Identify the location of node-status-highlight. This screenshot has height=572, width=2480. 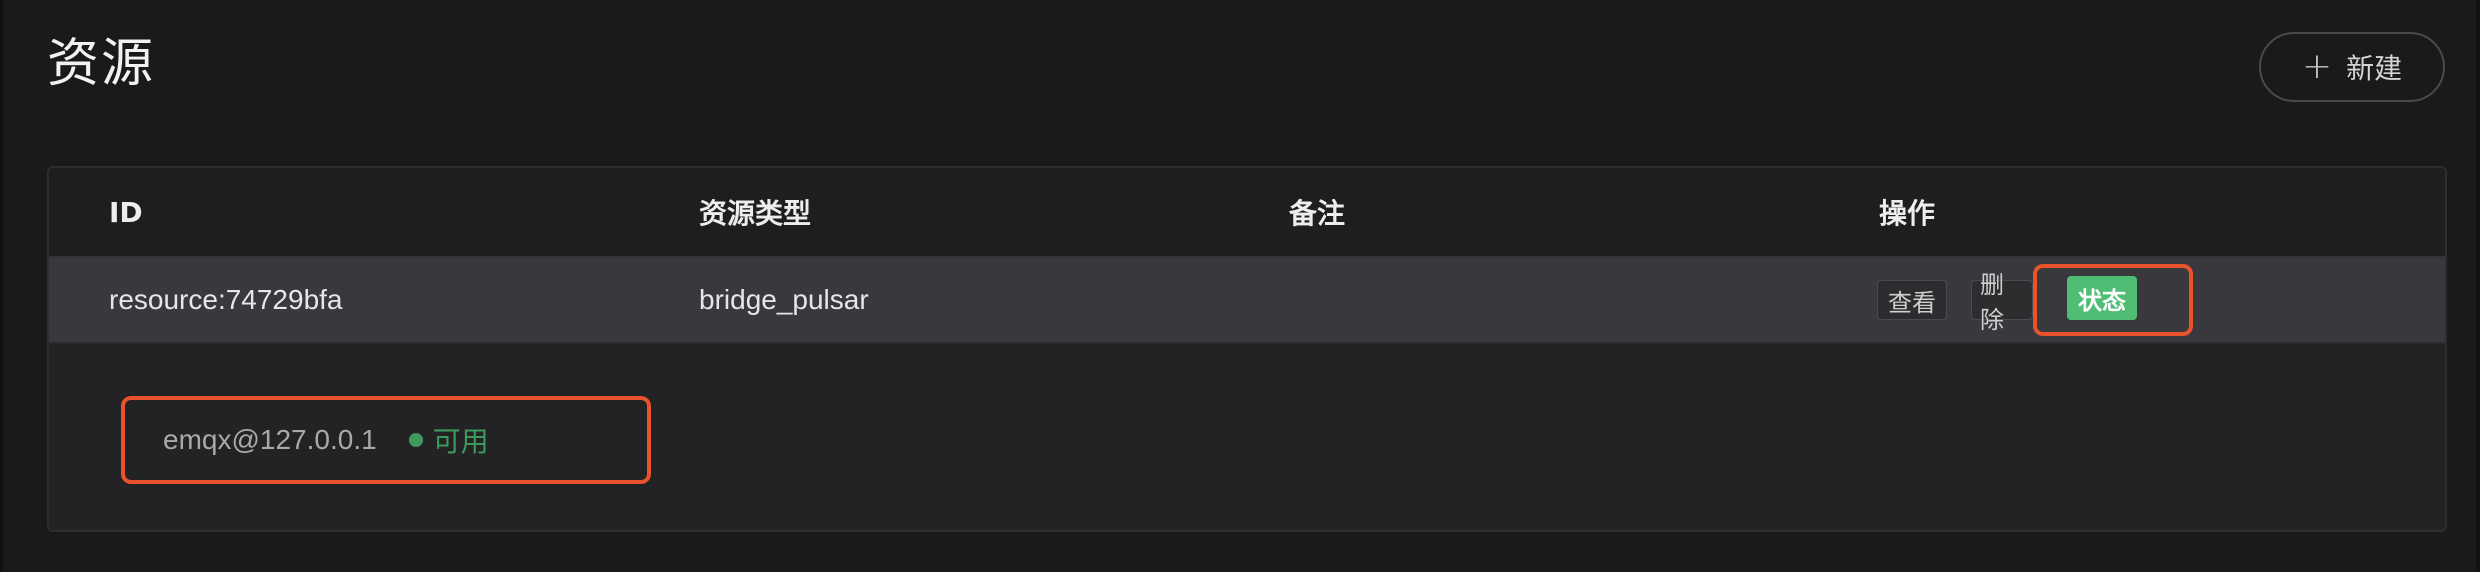
(386, 440).